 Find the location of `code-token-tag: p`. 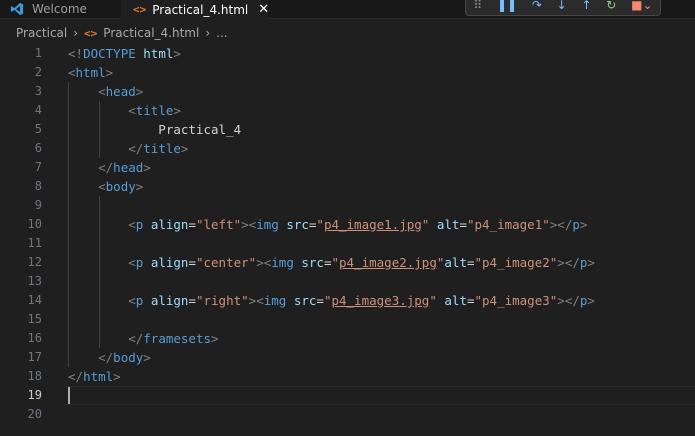

code-token-tag: p is located at coordinates (576, 224).